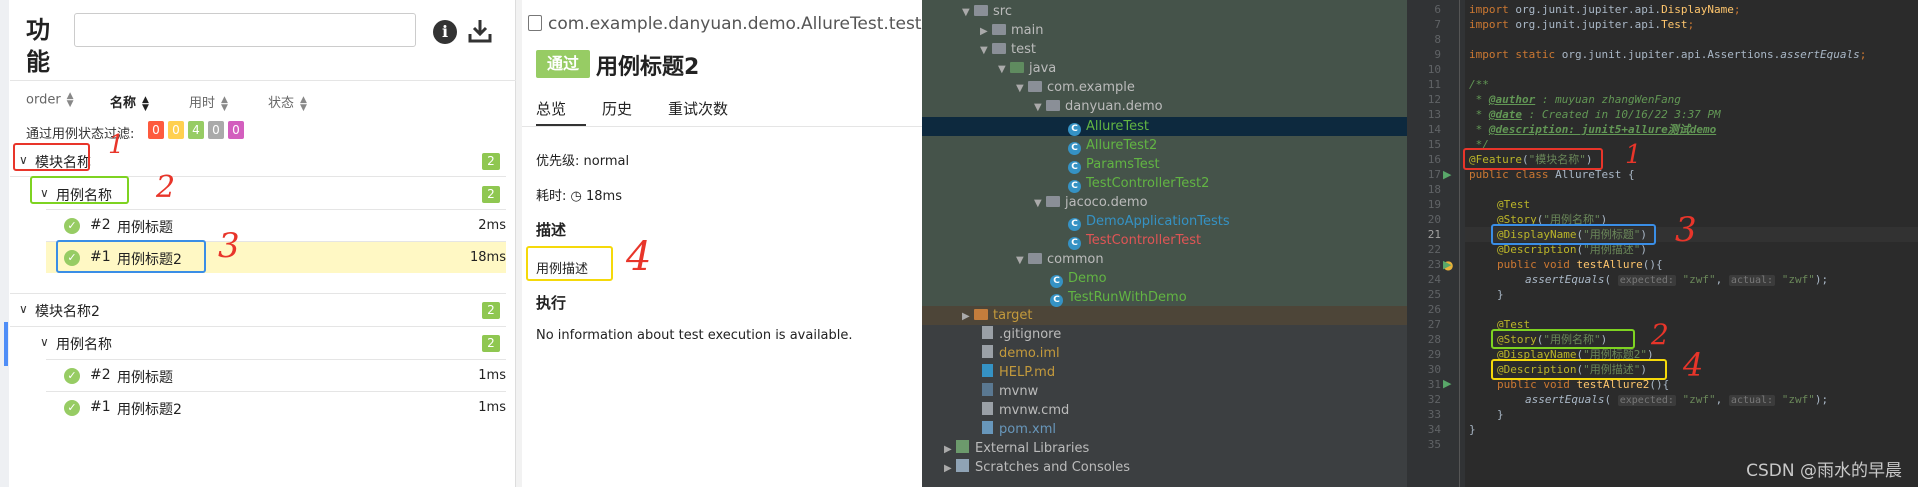  What do you see at coordinates (245, 30) in the screenshot?
I see `search-input` at bounding box center [245, 30].